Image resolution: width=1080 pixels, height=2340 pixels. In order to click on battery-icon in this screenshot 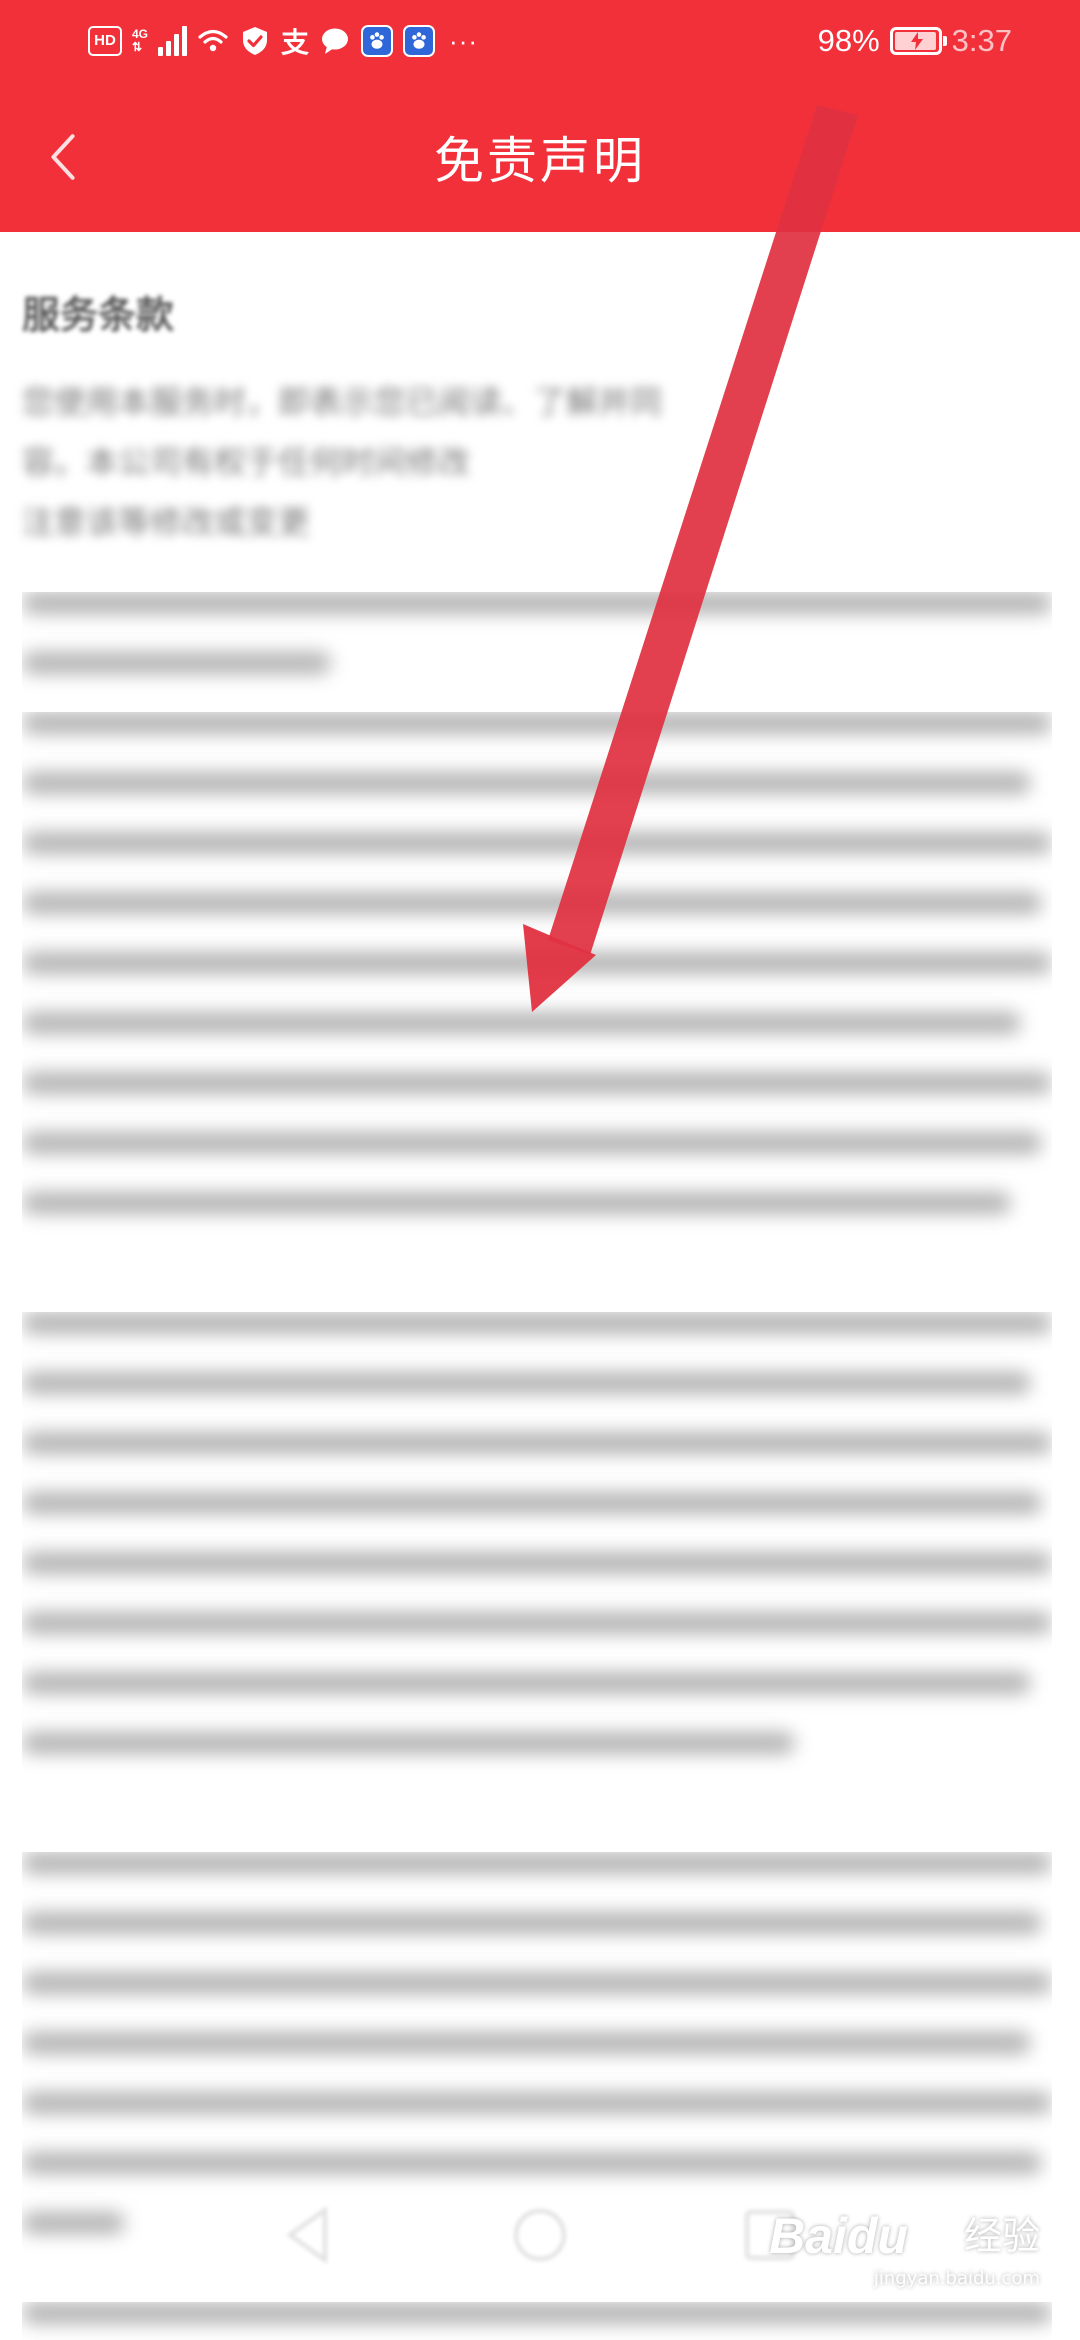, I will do `click(918, 41)`.